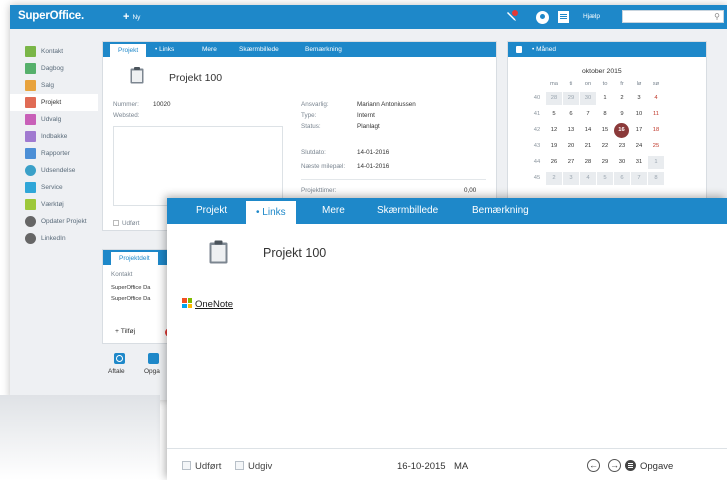 The width and height of the screenshot is (727, 480). What do you see at coordinates (602, 71) in the screenshot?
I see `calendar-month-label: oktober 2015` at bounding box center [602, 71].